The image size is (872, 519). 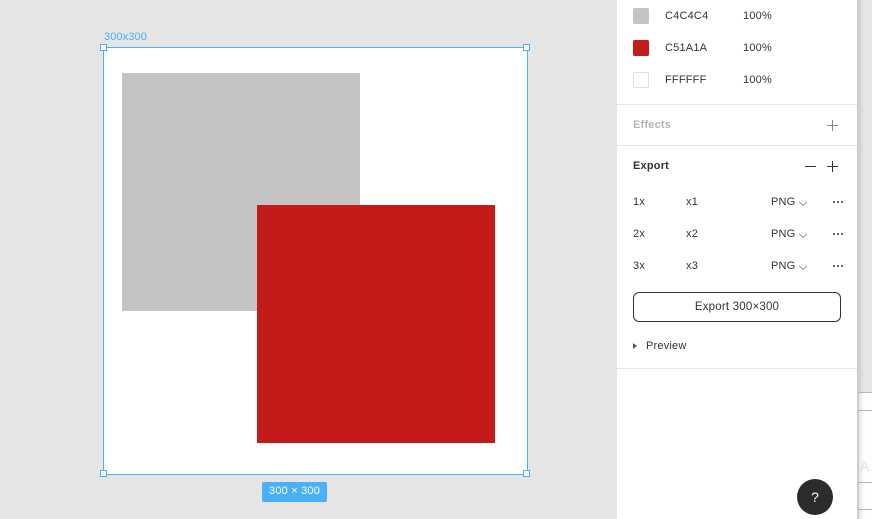 What do you see at coordinates (728, 266) in the screenshot?
I see `export-suffix-input: x3` at bounding box center [728, 266].